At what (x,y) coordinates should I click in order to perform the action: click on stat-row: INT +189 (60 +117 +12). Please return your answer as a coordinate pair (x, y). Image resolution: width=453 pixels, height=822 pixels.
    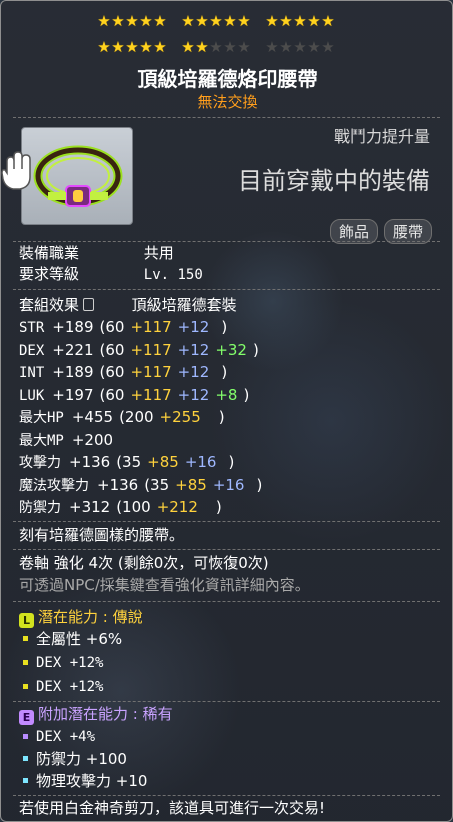
    Looking at the image, I should click on (123, 372).